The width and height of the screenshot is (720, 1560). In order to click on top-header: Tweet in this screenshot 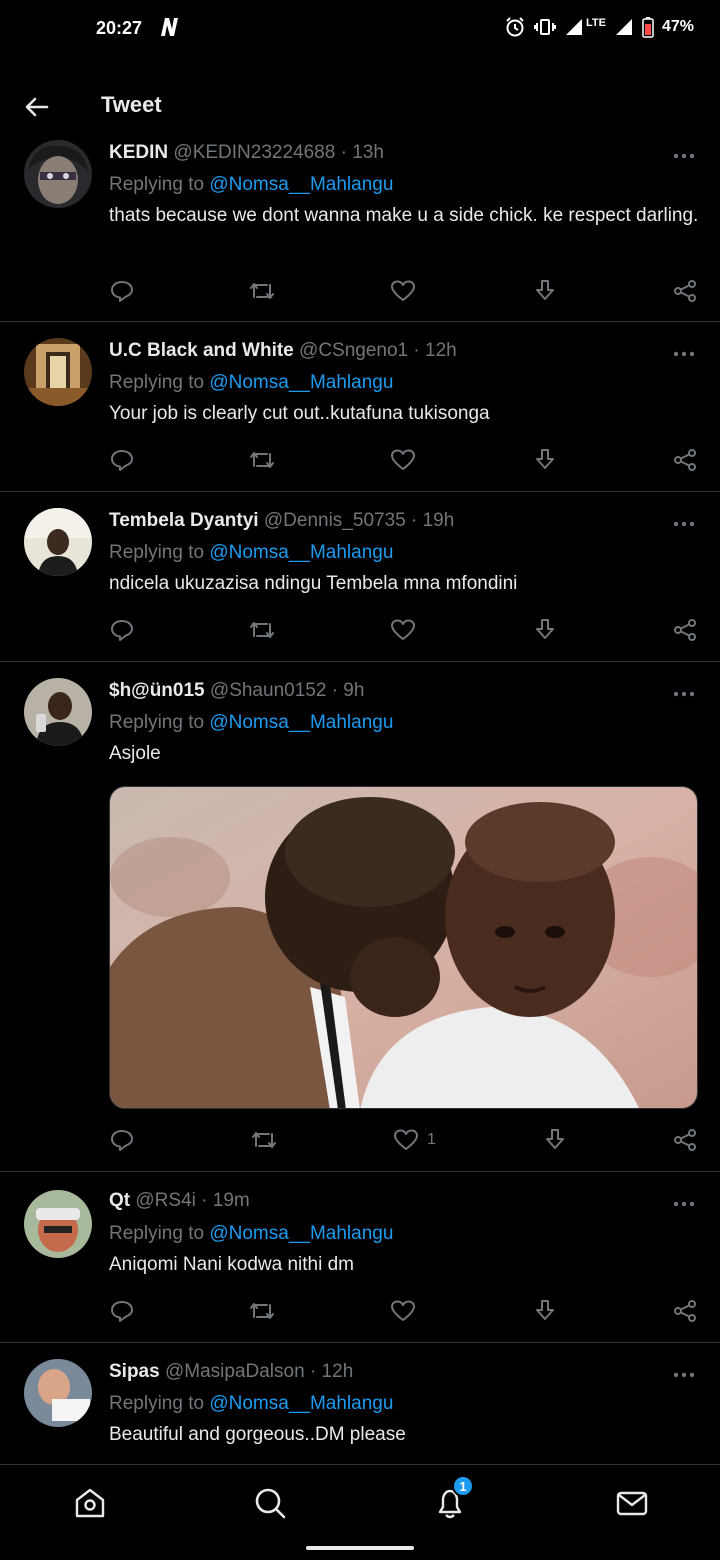, I will do `click(360, 106)`.